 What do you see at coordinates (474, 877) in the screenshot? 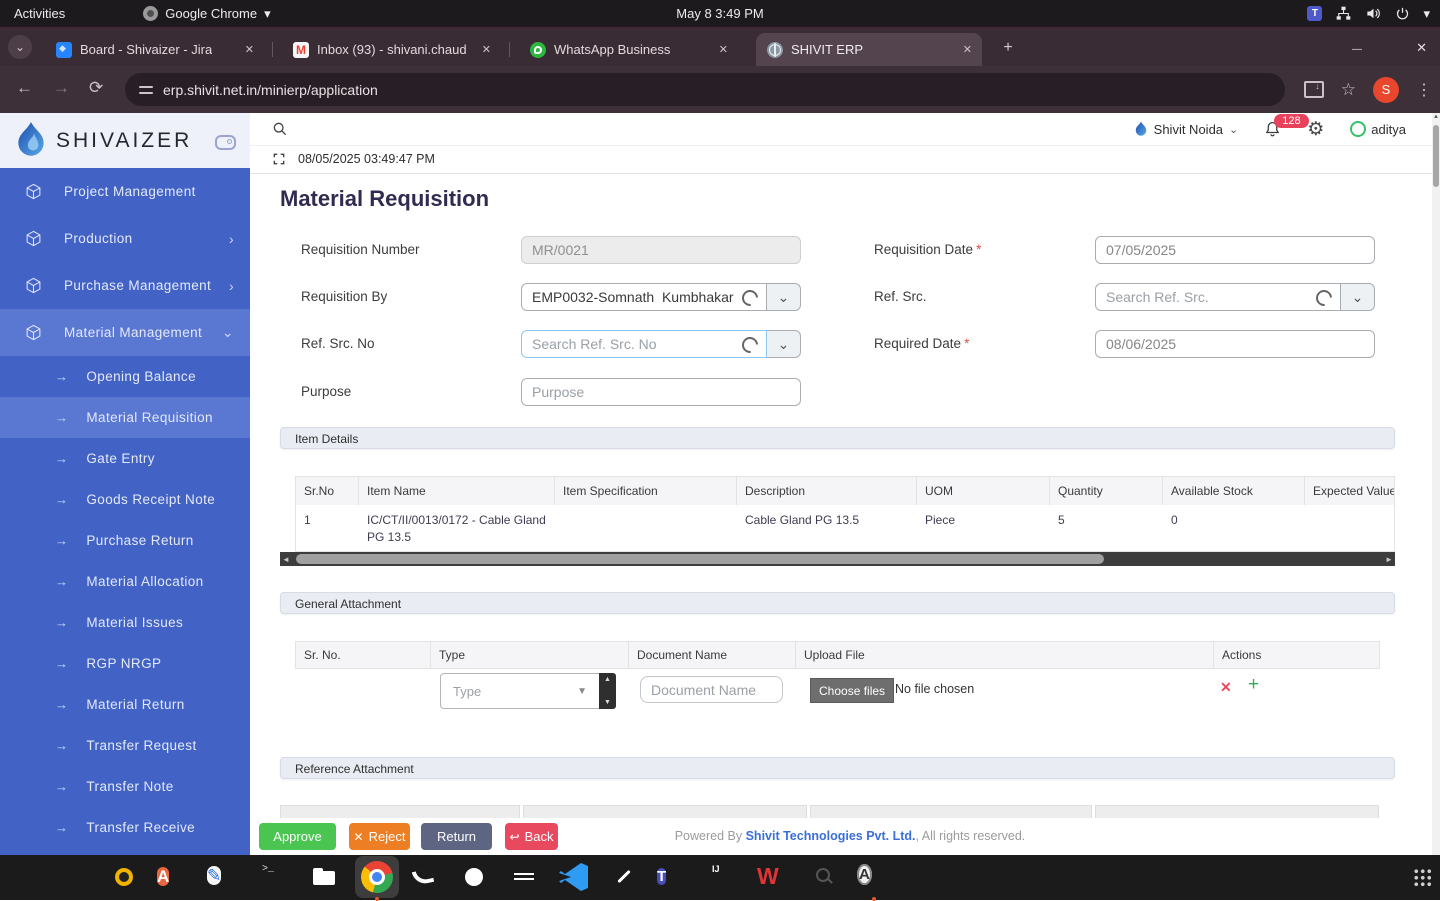
I see `github-icon` at bounding box center [474, 877].